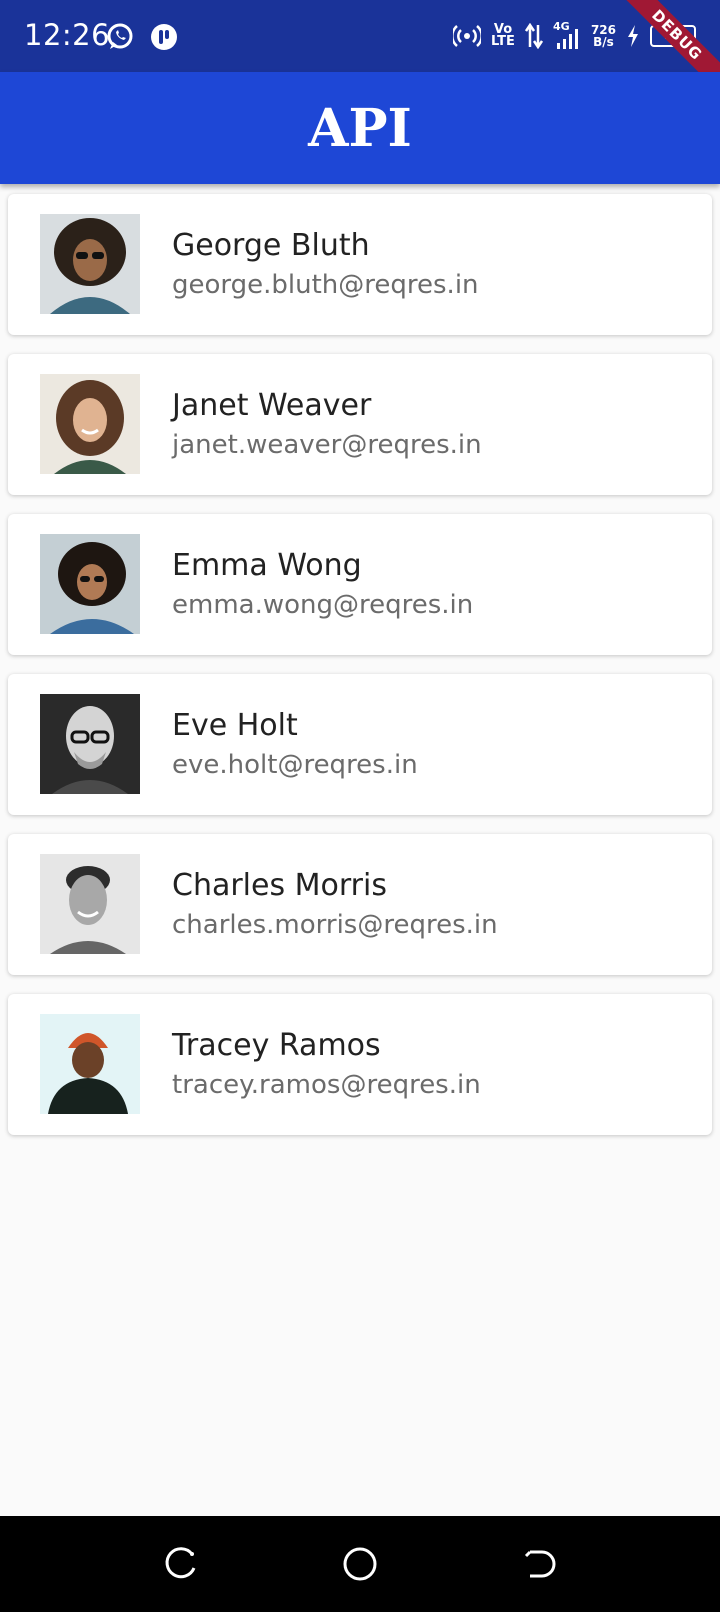  I want to click on navigation-bar, so click(360, 1564).